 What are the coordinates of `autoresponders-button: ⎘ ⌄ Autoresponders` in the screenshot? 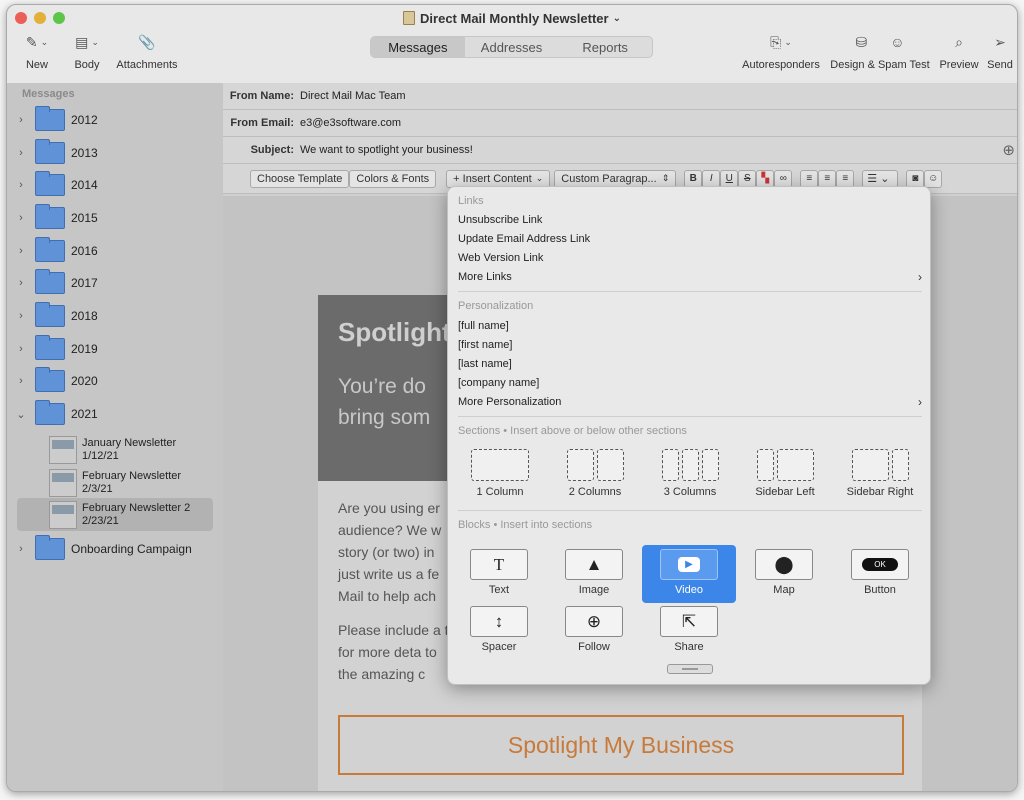 It's located at (781, 51).